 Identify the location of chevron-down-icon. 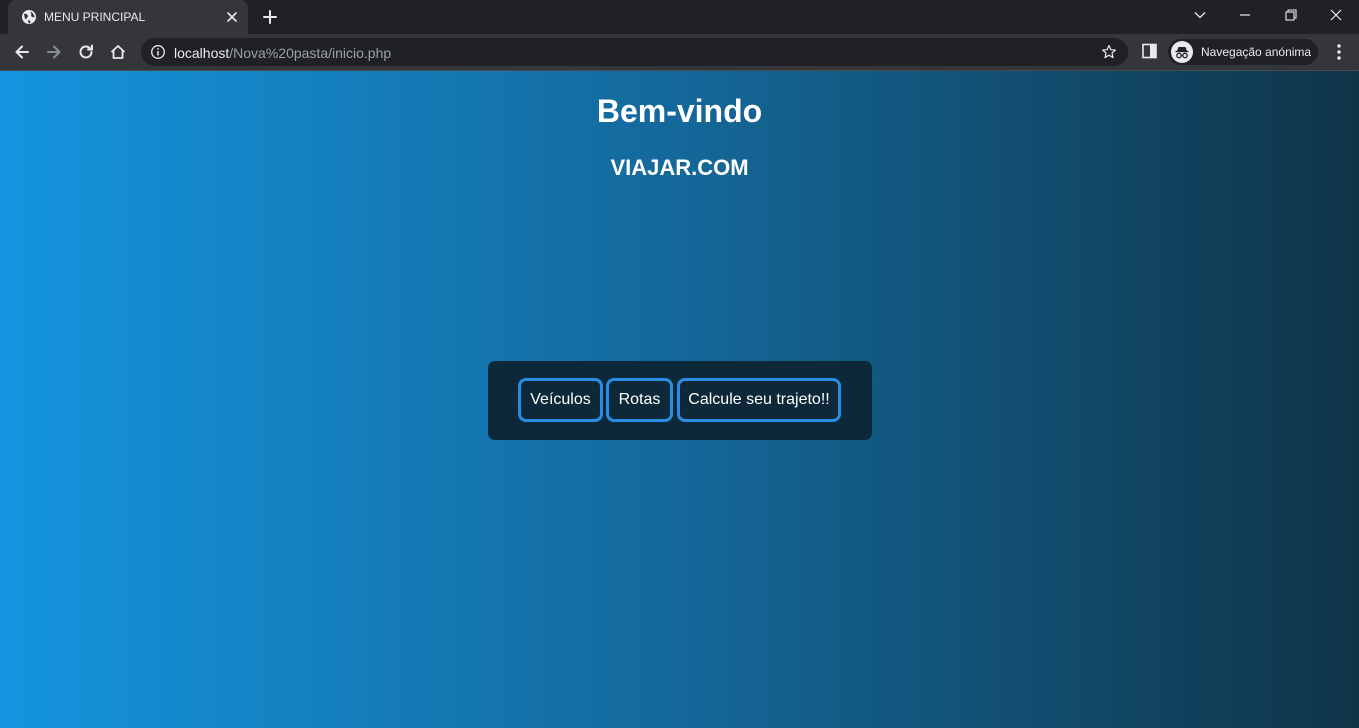
(1200, 15).